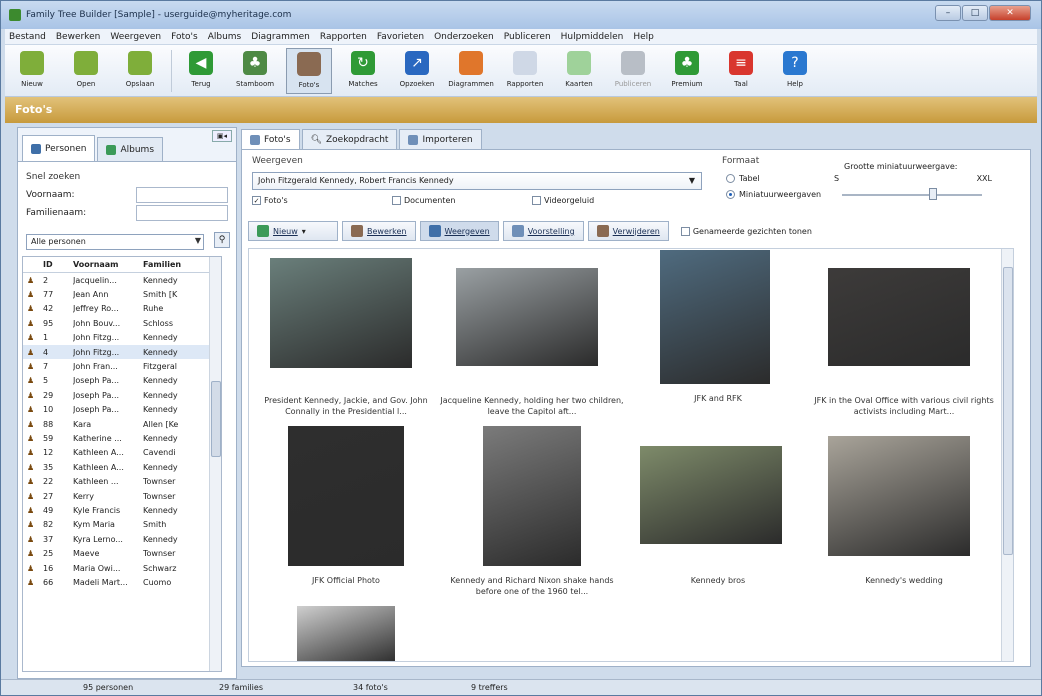  Describe the element at coordinates (122, 539) in the screenshot. I see `table-row: ♟ 37 Kyra Lerno... Kennedy` at that location.